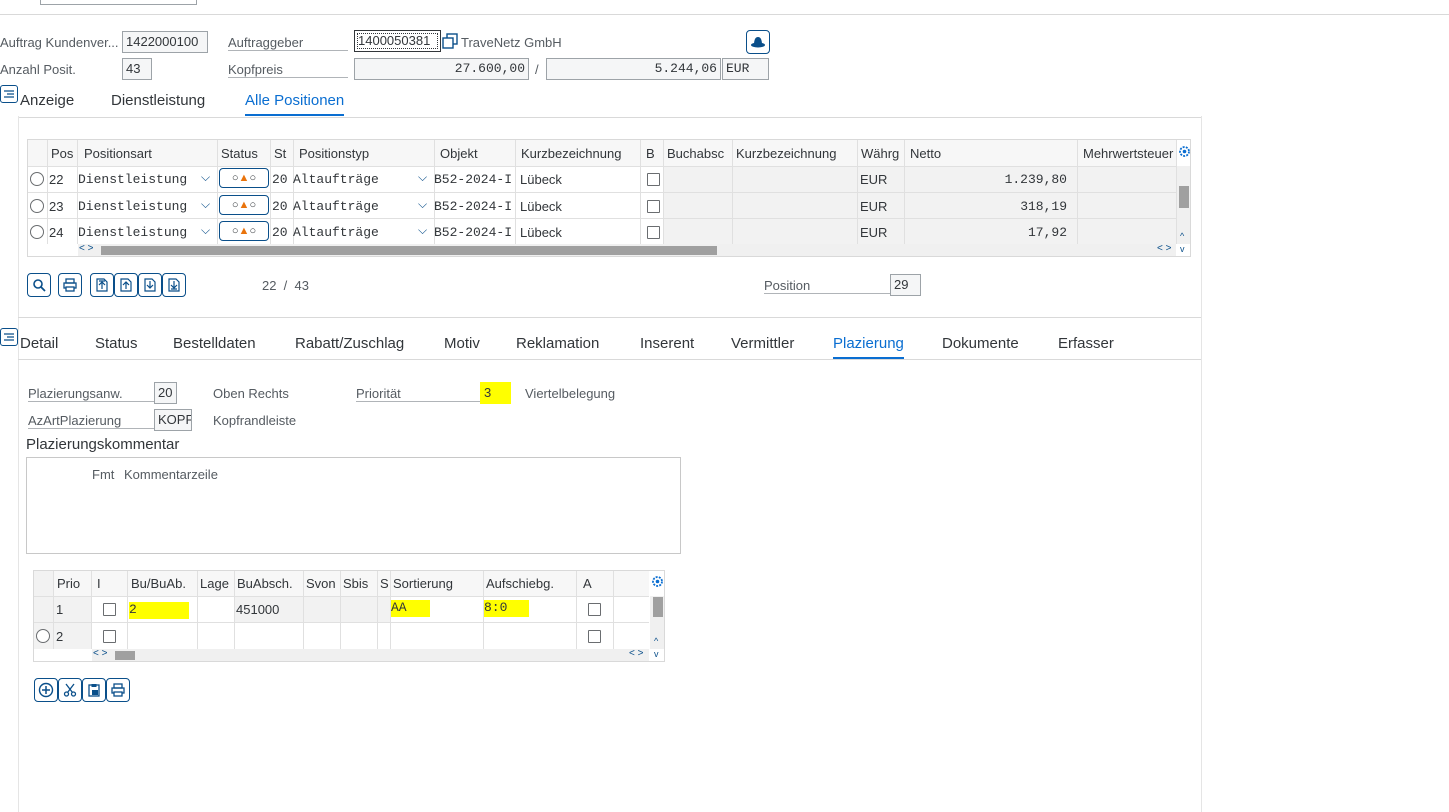 Image resolution: width=1449 pixels, height=812 pixels. I want to click on first-page-icon, so click(102, 285).